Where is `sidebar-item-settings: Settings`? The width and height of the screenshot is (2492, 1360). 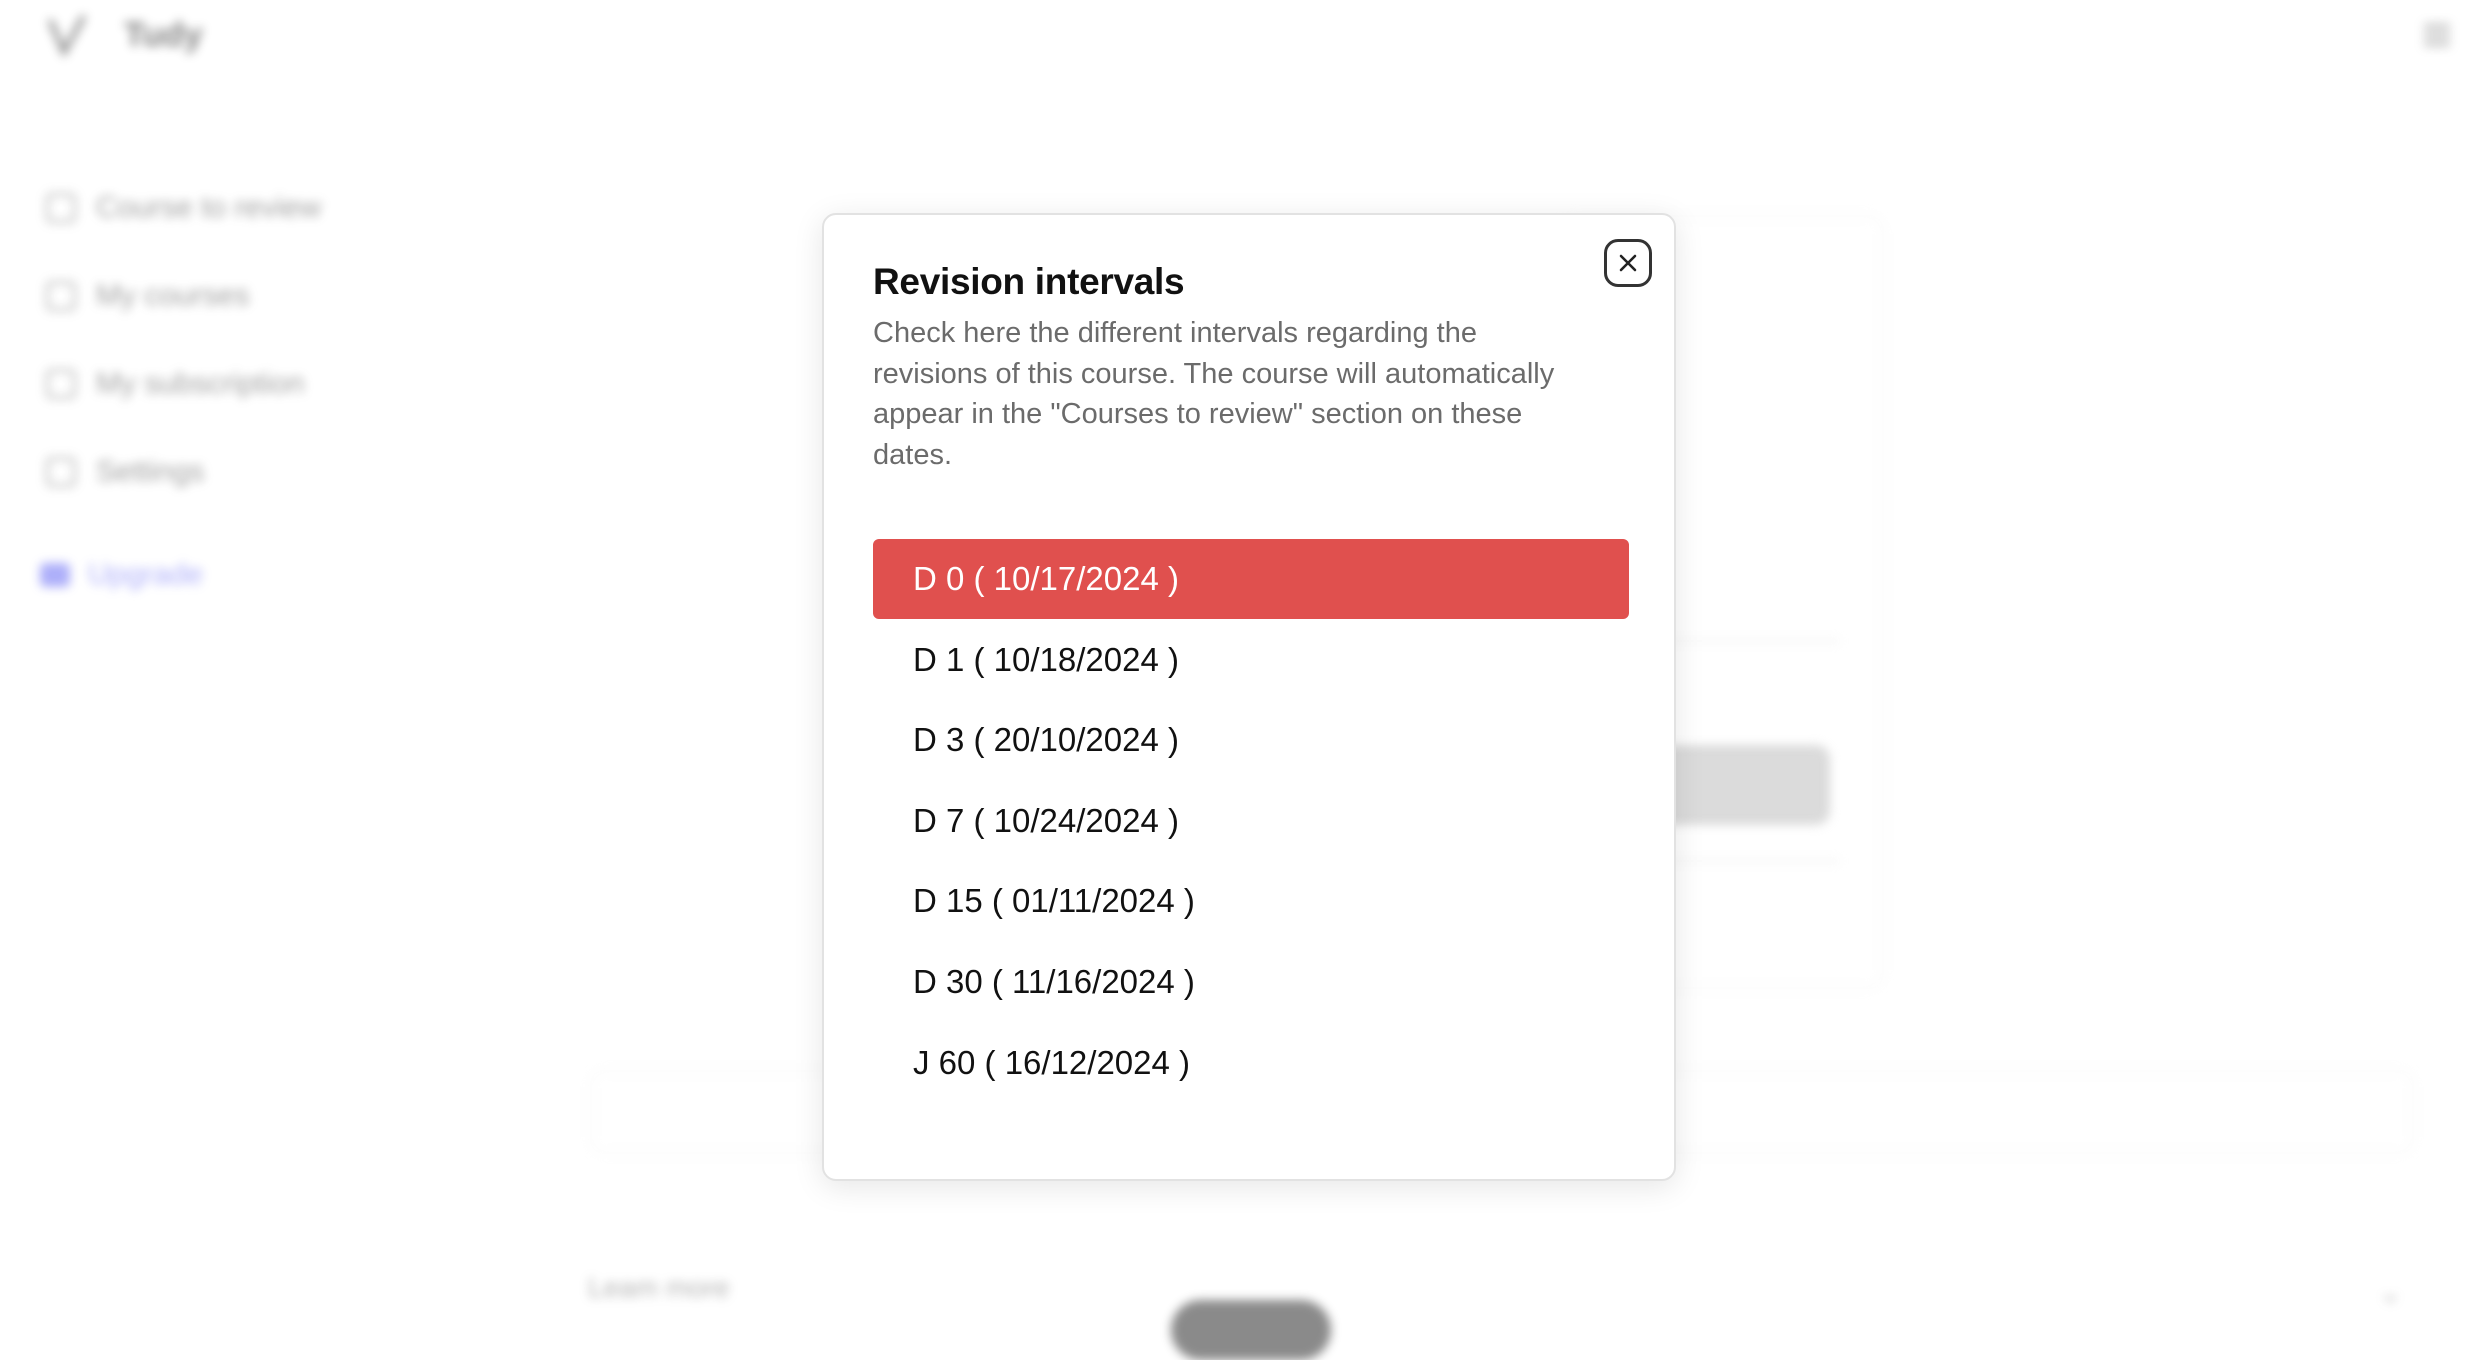
sidebar-item-settings: Settings is located at coordinates (183, 472).